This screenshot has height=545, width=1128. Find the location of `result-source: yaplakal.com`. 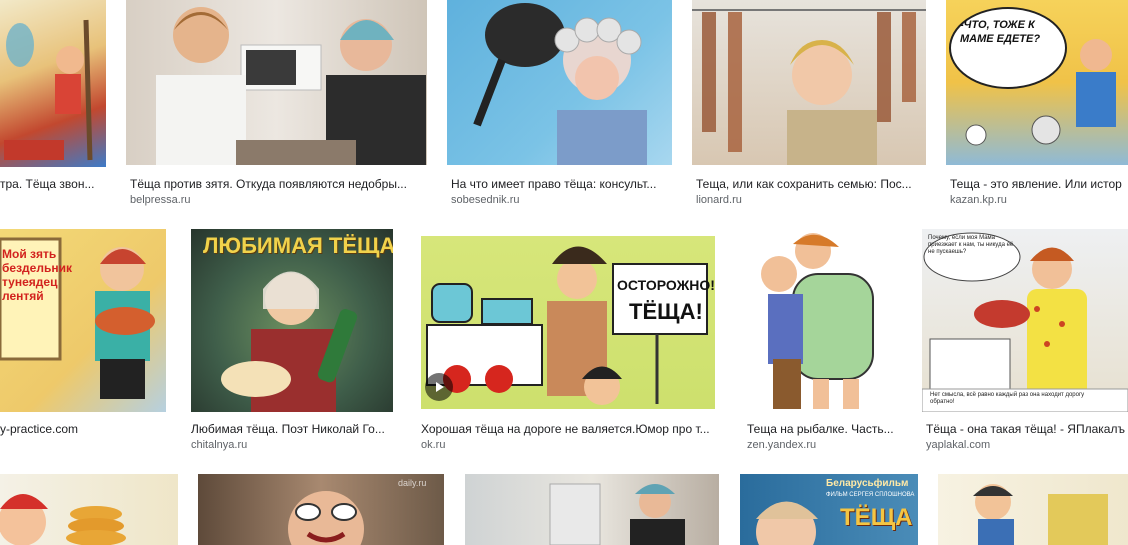

result-source: yaplakal.com is located at coordinates (1027, 445).